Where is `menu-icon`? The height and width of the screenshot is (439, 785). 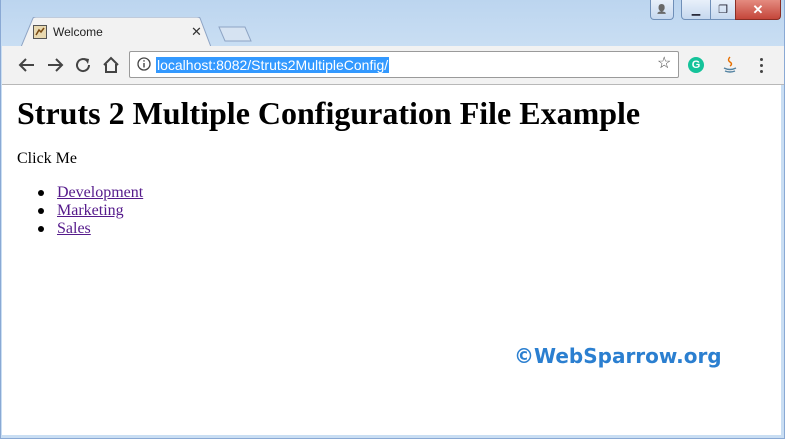
menu-icon is located at coordinates (761, 65).